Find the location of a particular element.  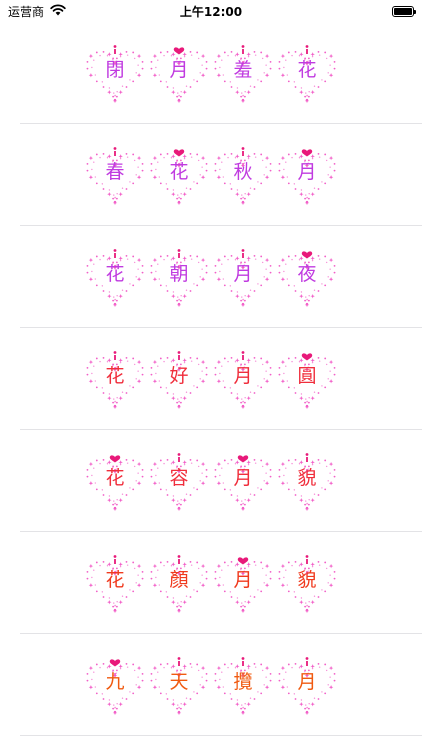

heart-character-cell: 夜 is located at coordinates (307, 277).